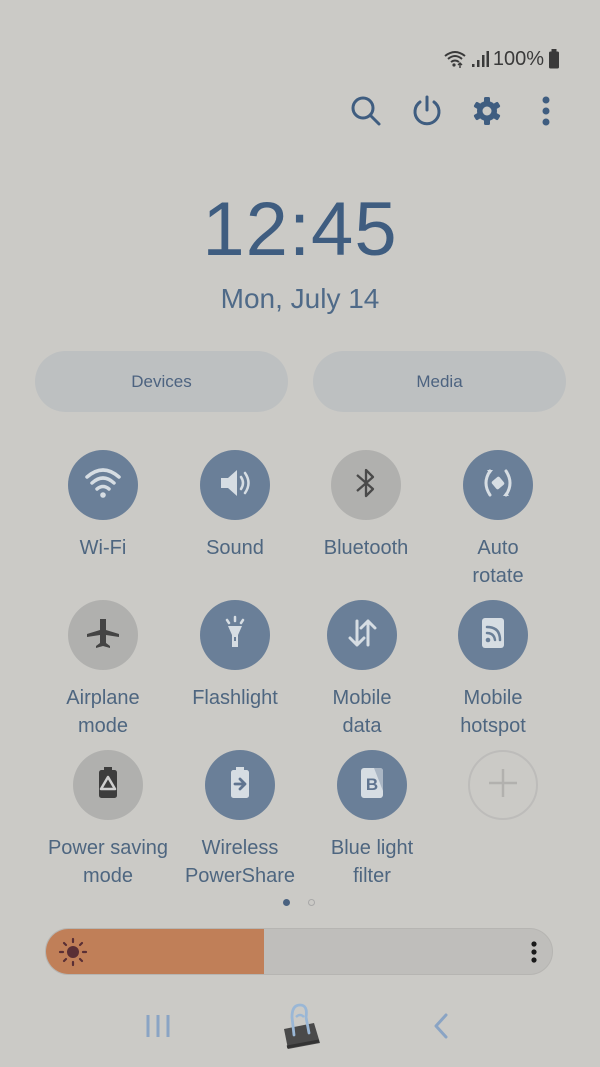  I want to click on tile-sound: Sound, so click(235, 506).